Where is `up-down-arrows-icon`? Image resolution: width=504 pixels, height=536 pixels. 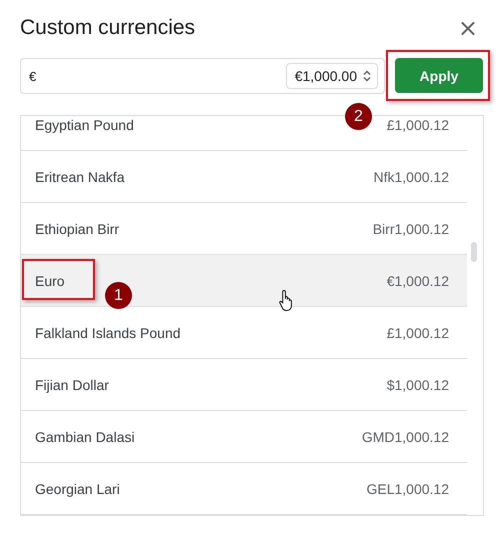
up-down-arrows-icon is located at coordinates (367, 76).